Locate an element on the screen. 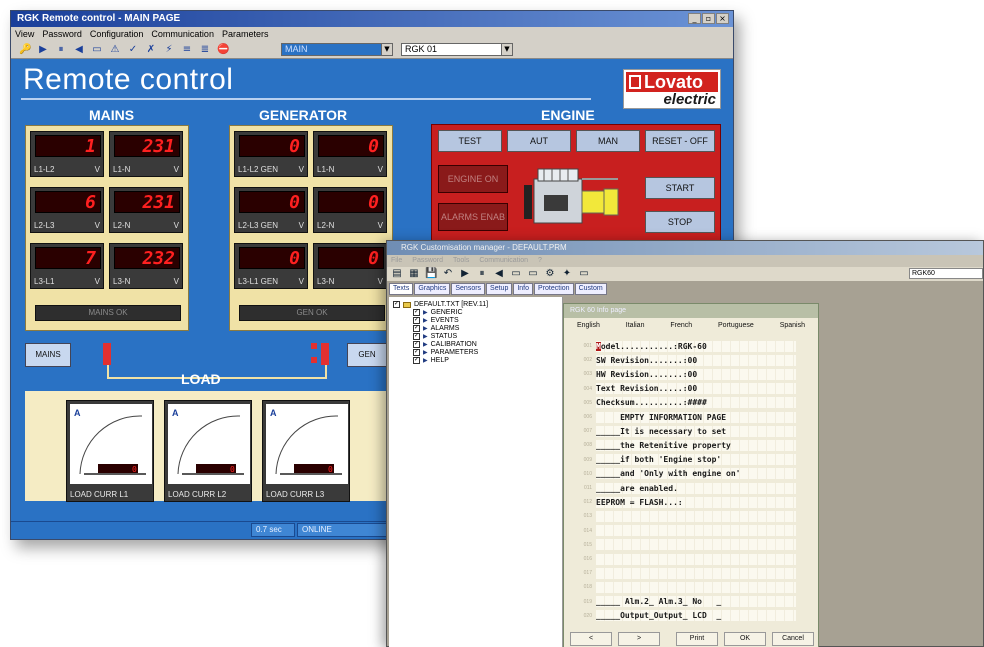 The width and height of the screenshot is (984, 647). gear-icon: ⚙ is located at coordinates (550, 274).